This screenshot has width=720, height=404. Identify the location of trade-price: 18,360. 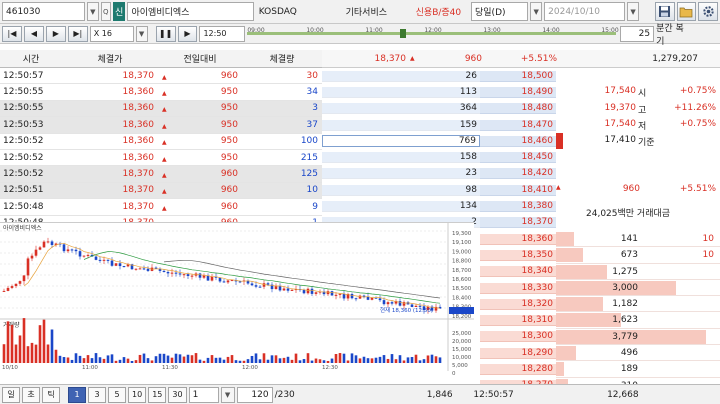
(138, 108).